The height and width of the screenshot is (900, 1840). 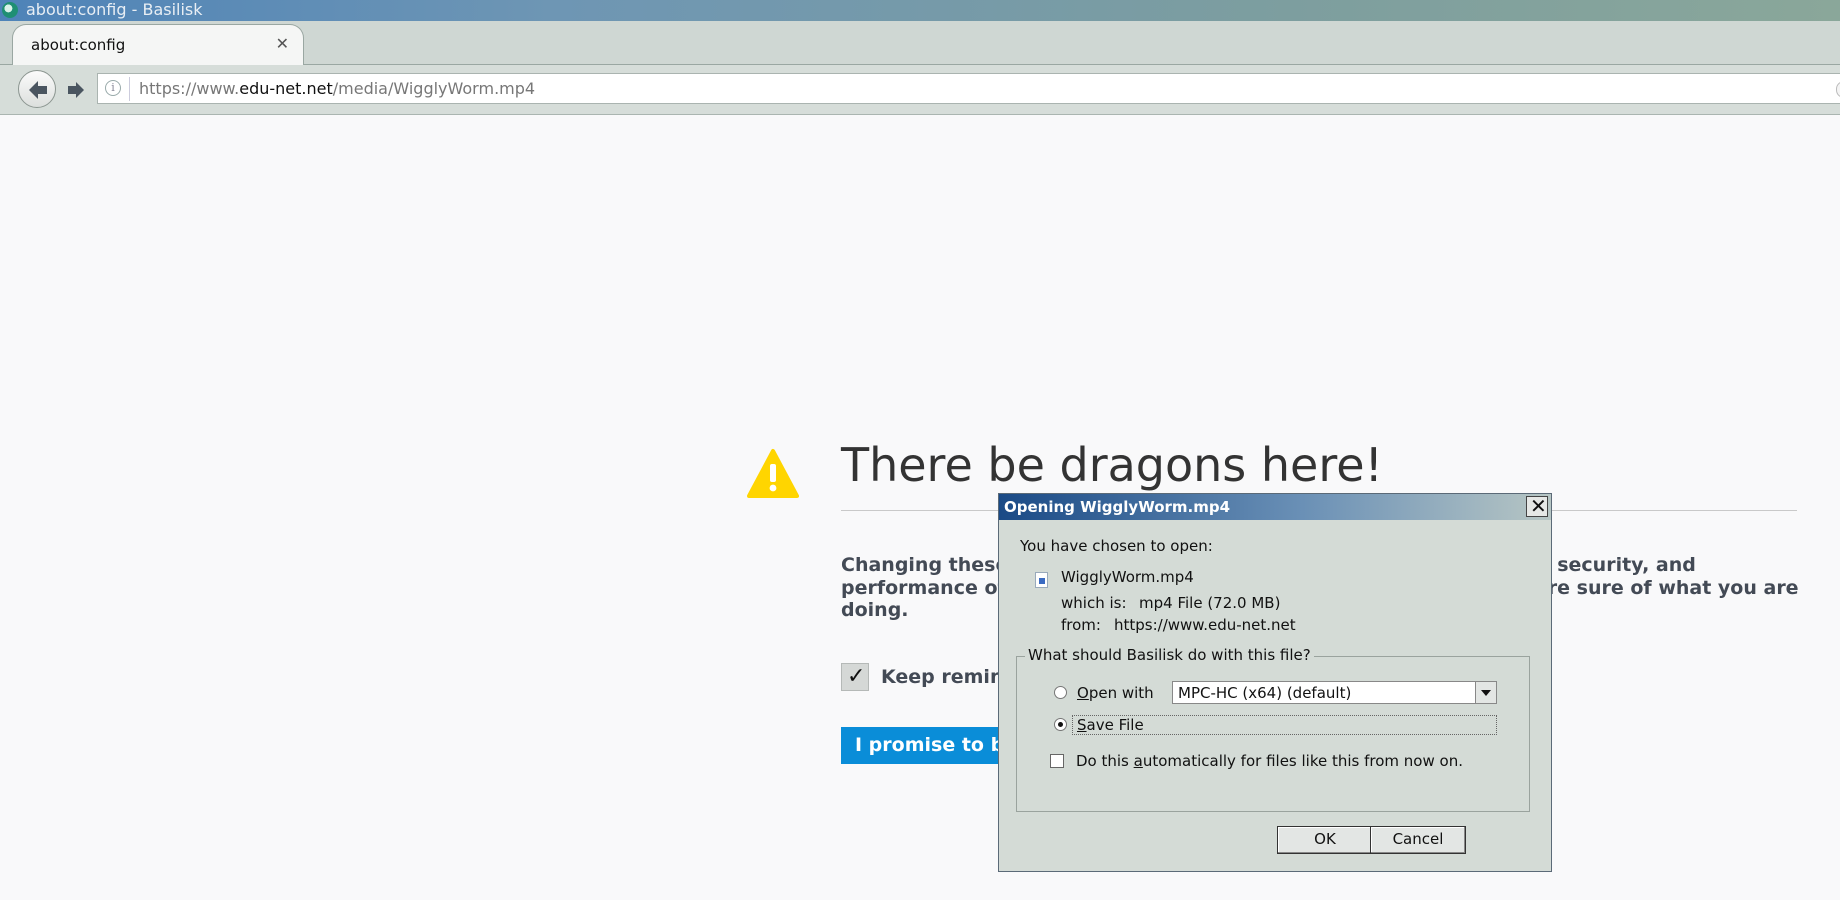 What do you see at coordinates (920, 10) in the screenshot?
I see `window-title-bar: about:config - Basilisk` at bounding box center [920, 10].